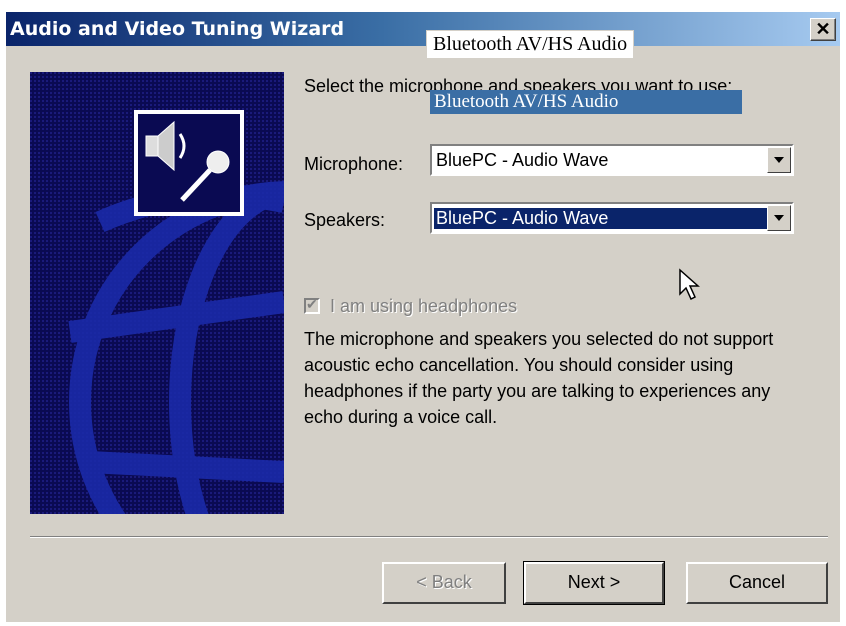  What do you see at coordinates (345, 220) in the screenshot?
I see `speakers-label: Speakers:` at bounding box center [345, 220].